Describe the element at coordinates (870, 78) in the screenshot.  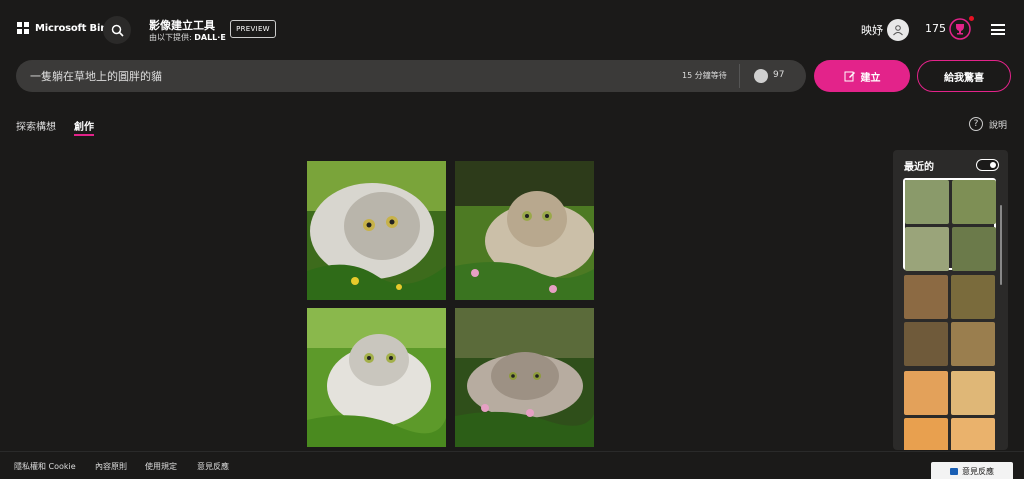
I see `create-button-label: 建立` at that location.